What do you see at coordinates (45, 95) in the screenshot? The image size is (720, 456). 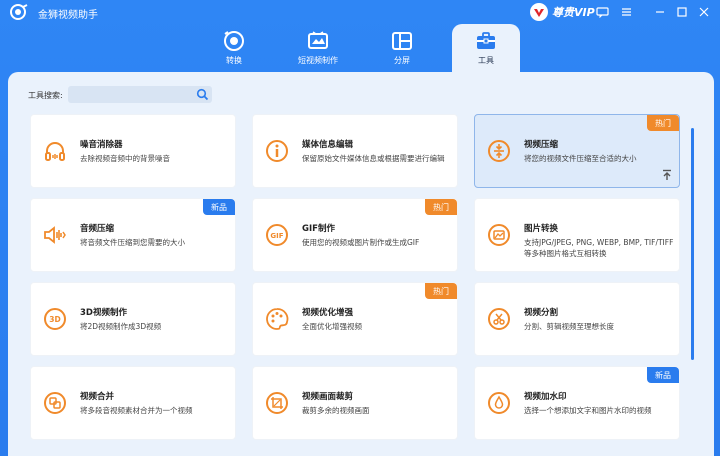 I see `search-label: 工具搜索:` at bounding box center [45, 95].